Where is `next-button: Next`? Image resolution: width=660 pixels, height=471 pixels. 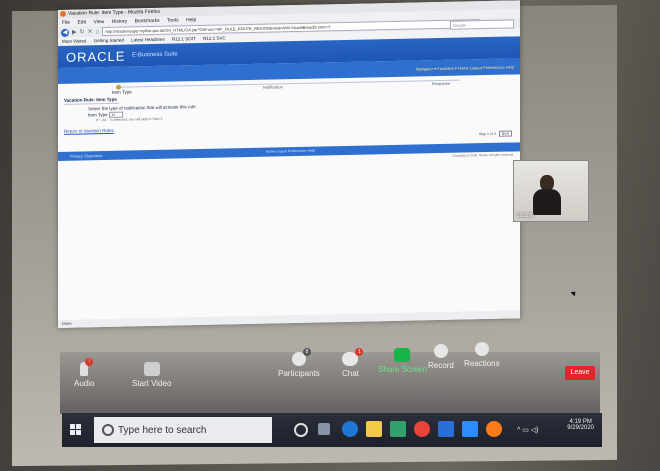 next-button: Next is located at coordinates (505, 133).